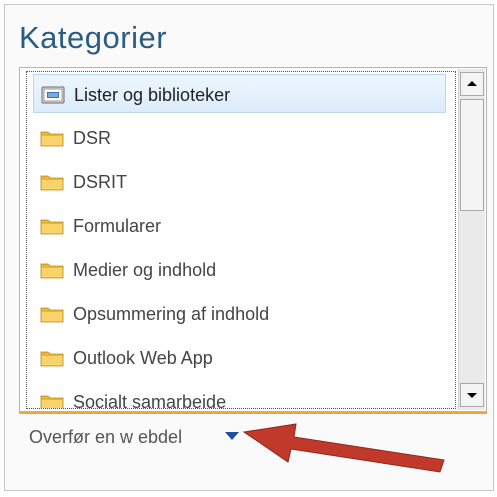  I want to click on category-item-label: DSR, so click(92, 138).